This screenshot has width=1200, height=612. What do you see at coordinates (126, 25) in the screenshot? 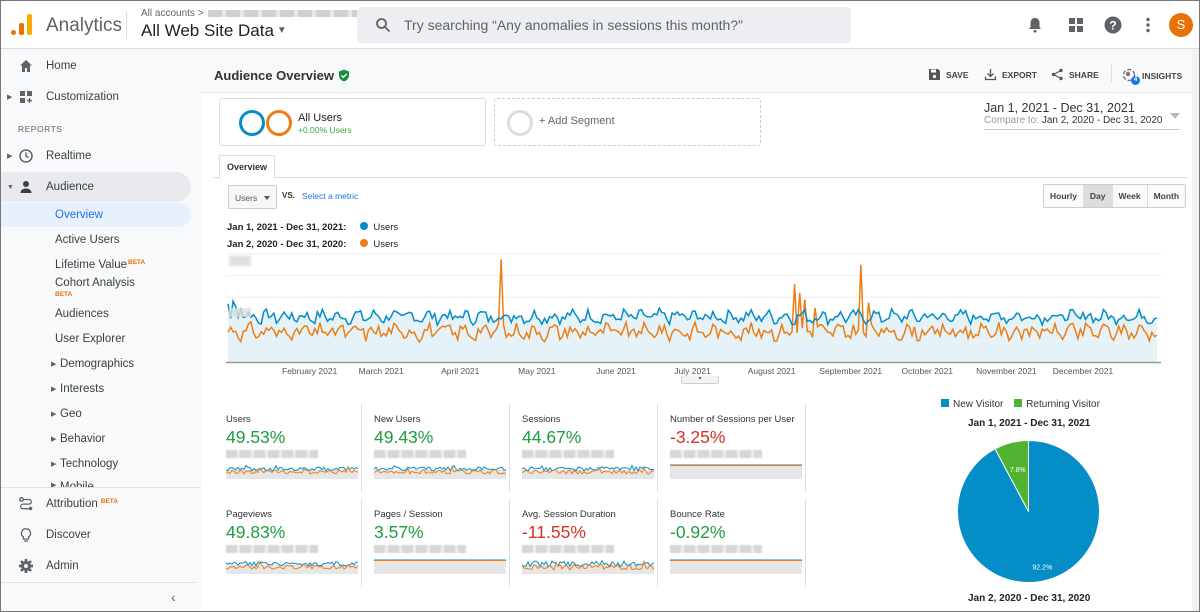
I see `header-divider` at bounding box center [126, 25].